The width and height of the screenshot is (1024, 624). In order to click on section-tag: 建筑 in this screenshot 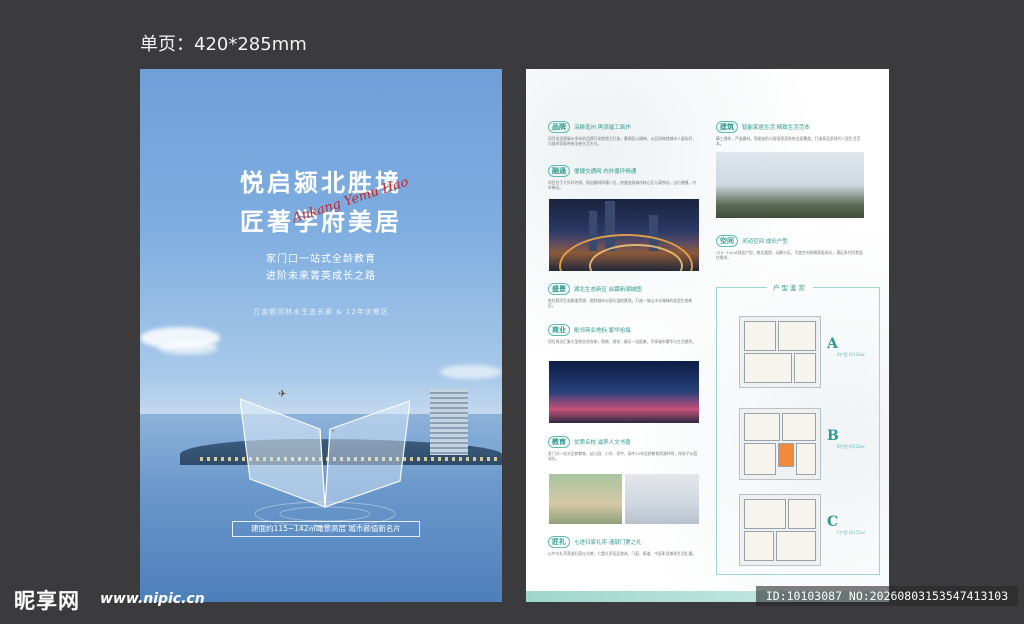, I will do `click(727, 127)`.